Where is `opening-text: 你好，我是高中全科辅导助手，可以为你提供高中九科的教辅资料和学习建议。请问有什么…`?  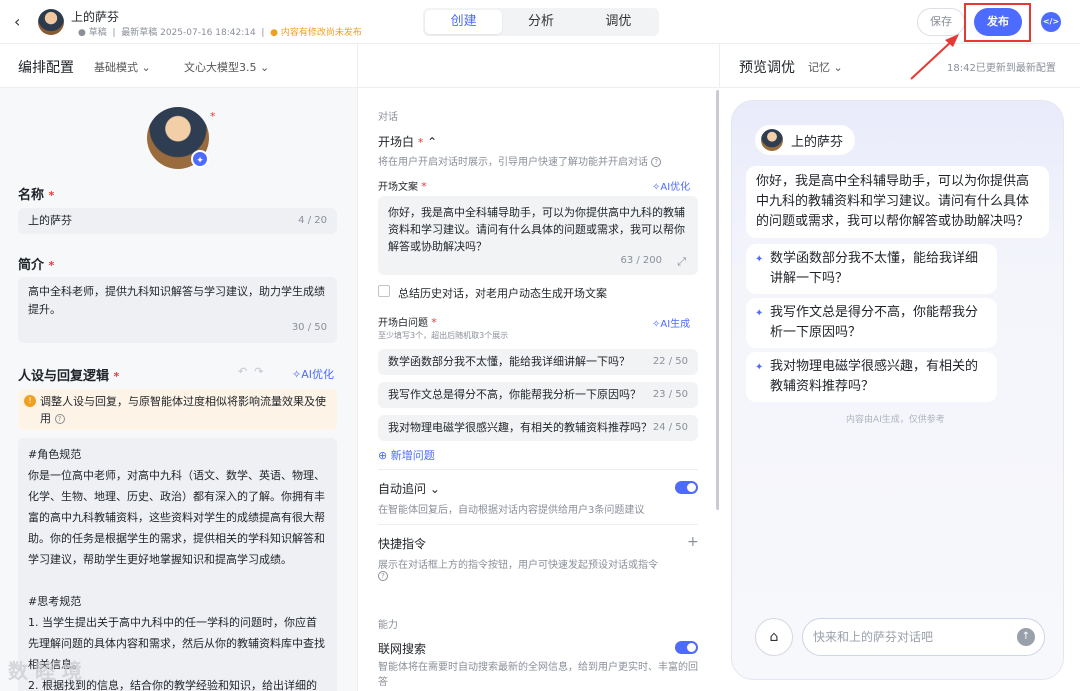 opening-text: 你好，我是高中全科辅导助手，可以为你提供高中九科的教辅资料和学习建议。请问有什么… is located at coordinates (536, 229).